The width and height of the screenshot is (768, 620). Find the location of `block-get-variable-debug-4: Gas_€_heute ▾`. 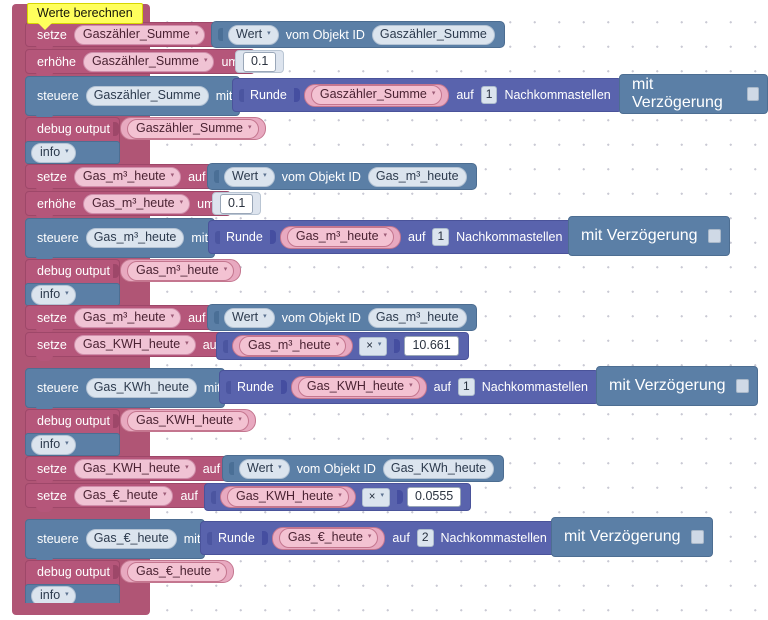

block-get-variable-debug-4: Gas_€_heute ▾ is located at coordinates (177, 571).